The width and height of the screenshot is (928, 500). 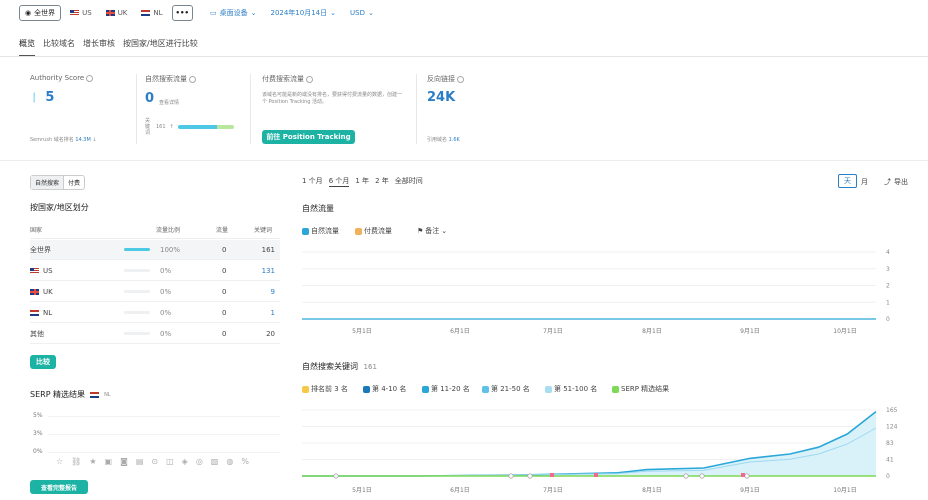 I want to click on y-tick-label: 4, so click(x=888, y=252).